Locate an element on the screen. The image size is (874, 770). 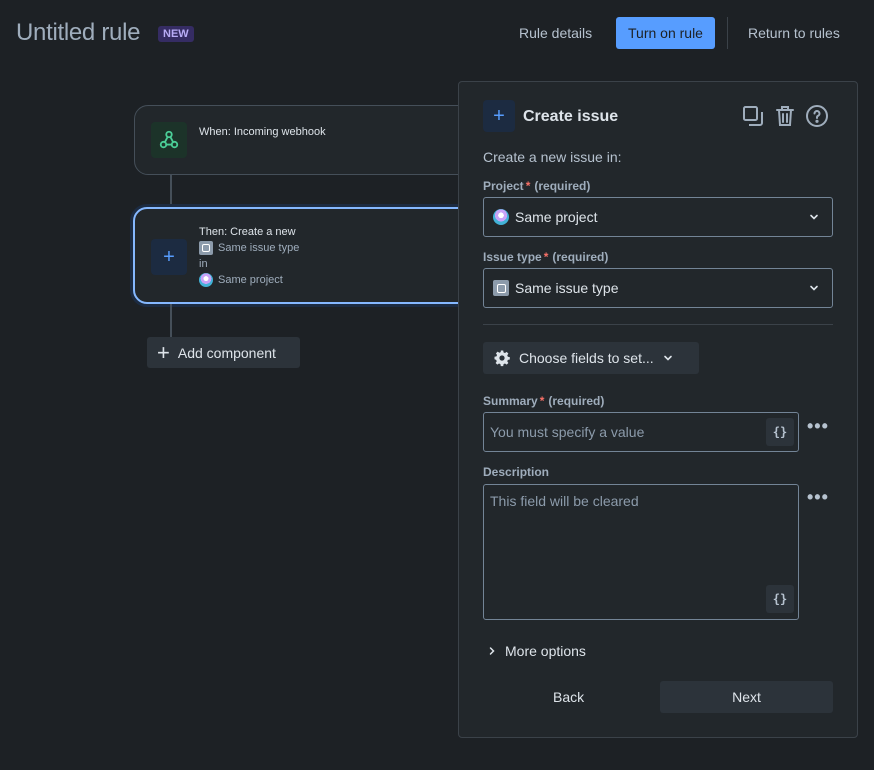
next-button: Next is located at coordinates (746, 697).